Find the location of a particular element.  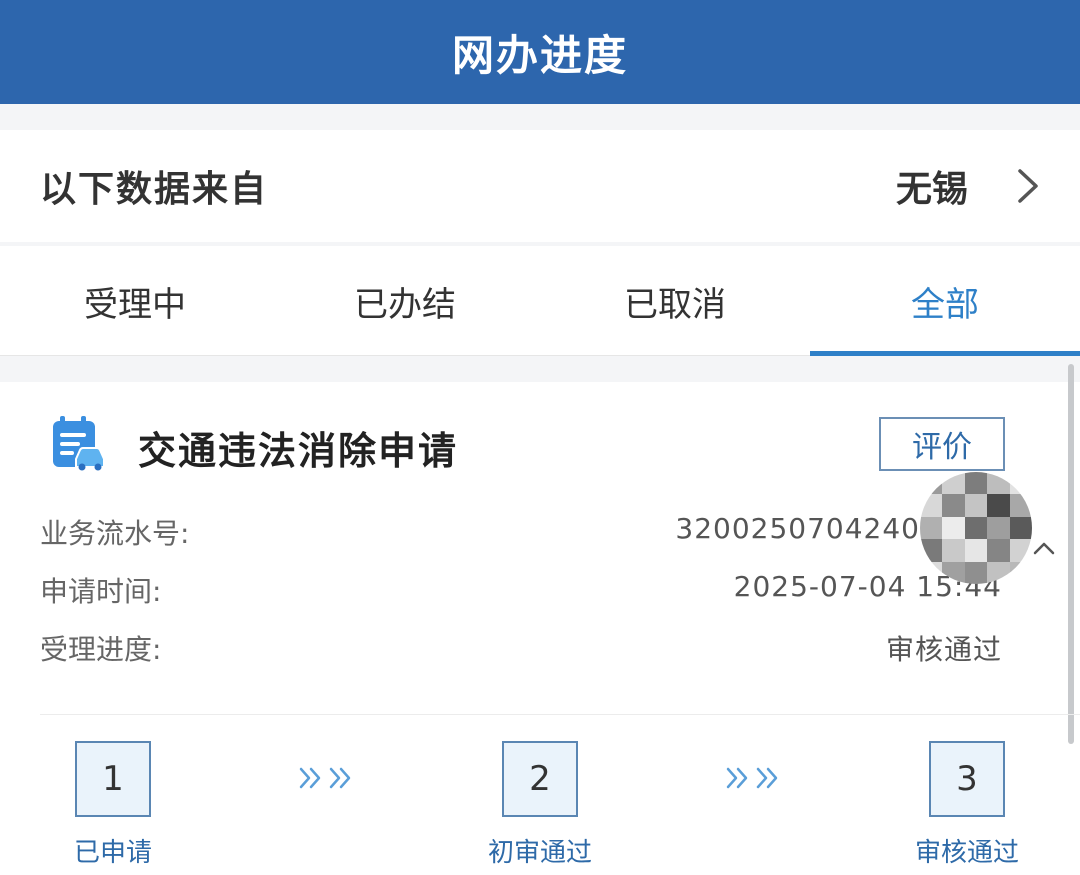

card-divider is located at coordinates (560, 714).